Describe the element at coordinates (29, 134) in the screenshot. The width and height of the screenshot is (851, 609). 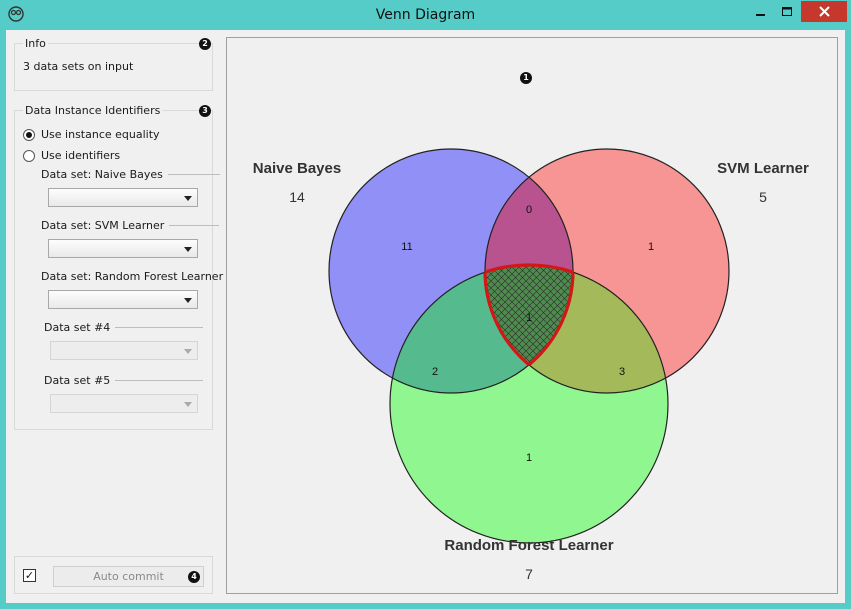
I see `radio-button-checked` at that location.